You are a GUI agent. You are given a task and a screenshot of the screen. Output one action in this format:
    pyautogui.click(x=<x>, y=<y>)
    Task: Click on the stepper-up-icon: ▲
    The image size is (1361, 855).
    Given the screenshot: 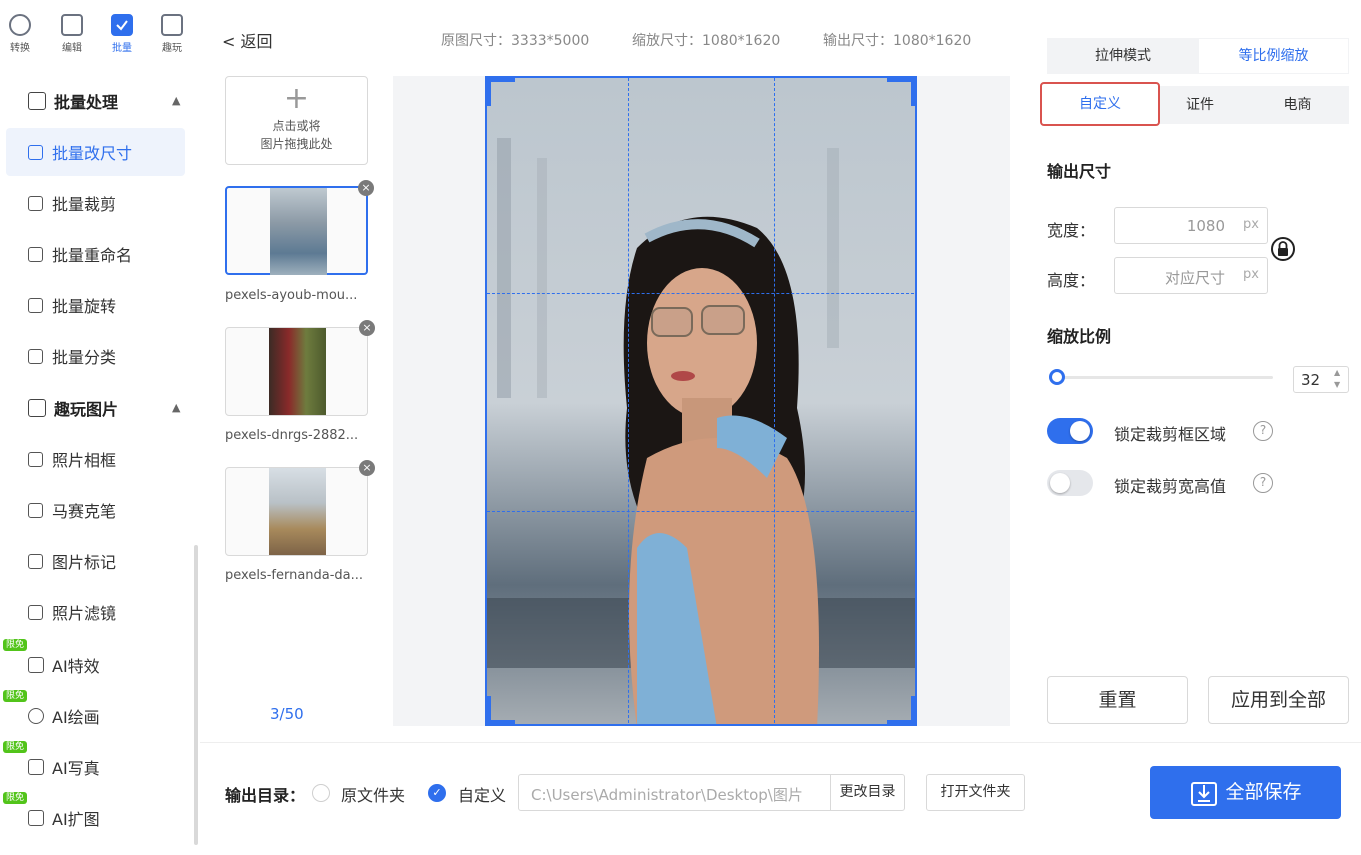 What is the action you would take?
    pyautogui.click(x=1337, y=372)
    